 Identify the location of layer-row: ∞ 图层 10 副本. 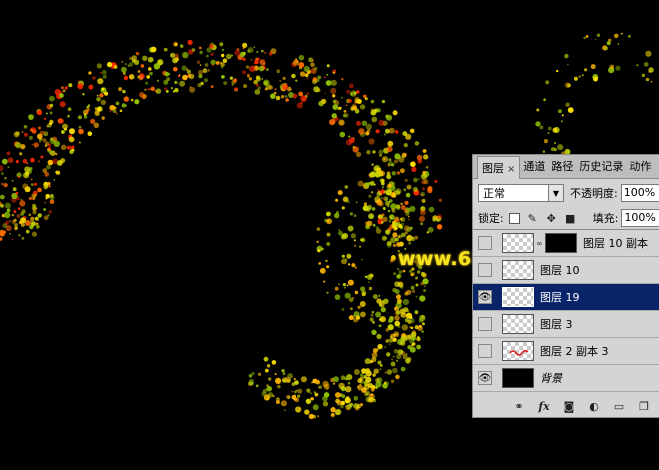
(566, 243).